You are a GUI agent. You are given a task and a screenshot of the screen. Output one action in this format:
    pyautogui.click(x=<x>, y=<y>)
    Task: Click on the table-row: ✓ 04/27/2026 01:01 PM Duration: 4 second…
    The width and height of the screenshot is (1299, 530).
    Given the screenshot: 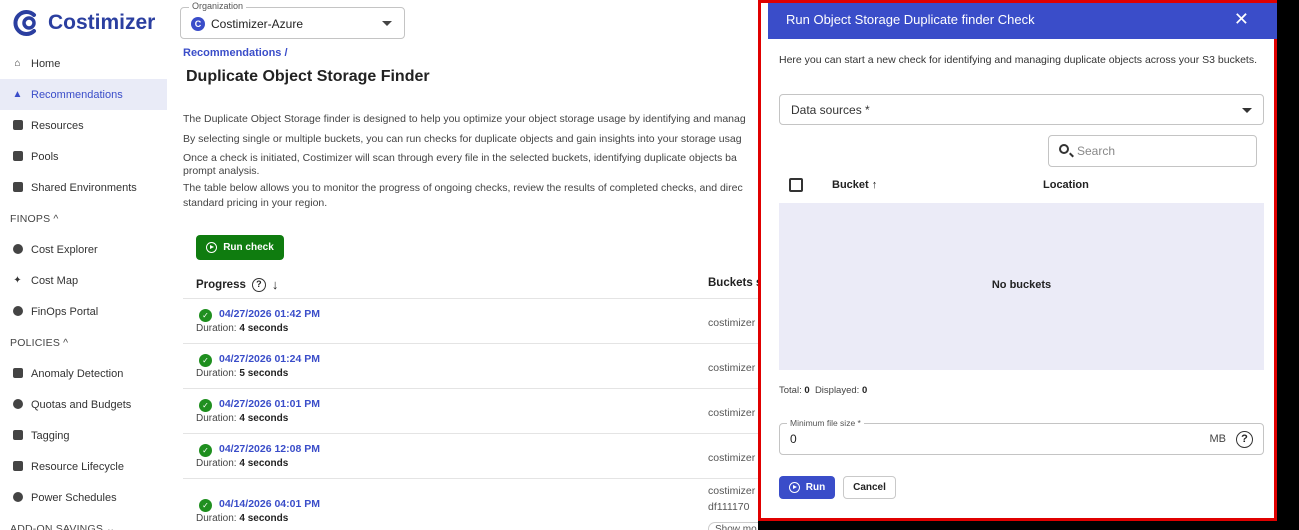 What is the action you would take?
    pyautogui.click(x=471, y=410)
    